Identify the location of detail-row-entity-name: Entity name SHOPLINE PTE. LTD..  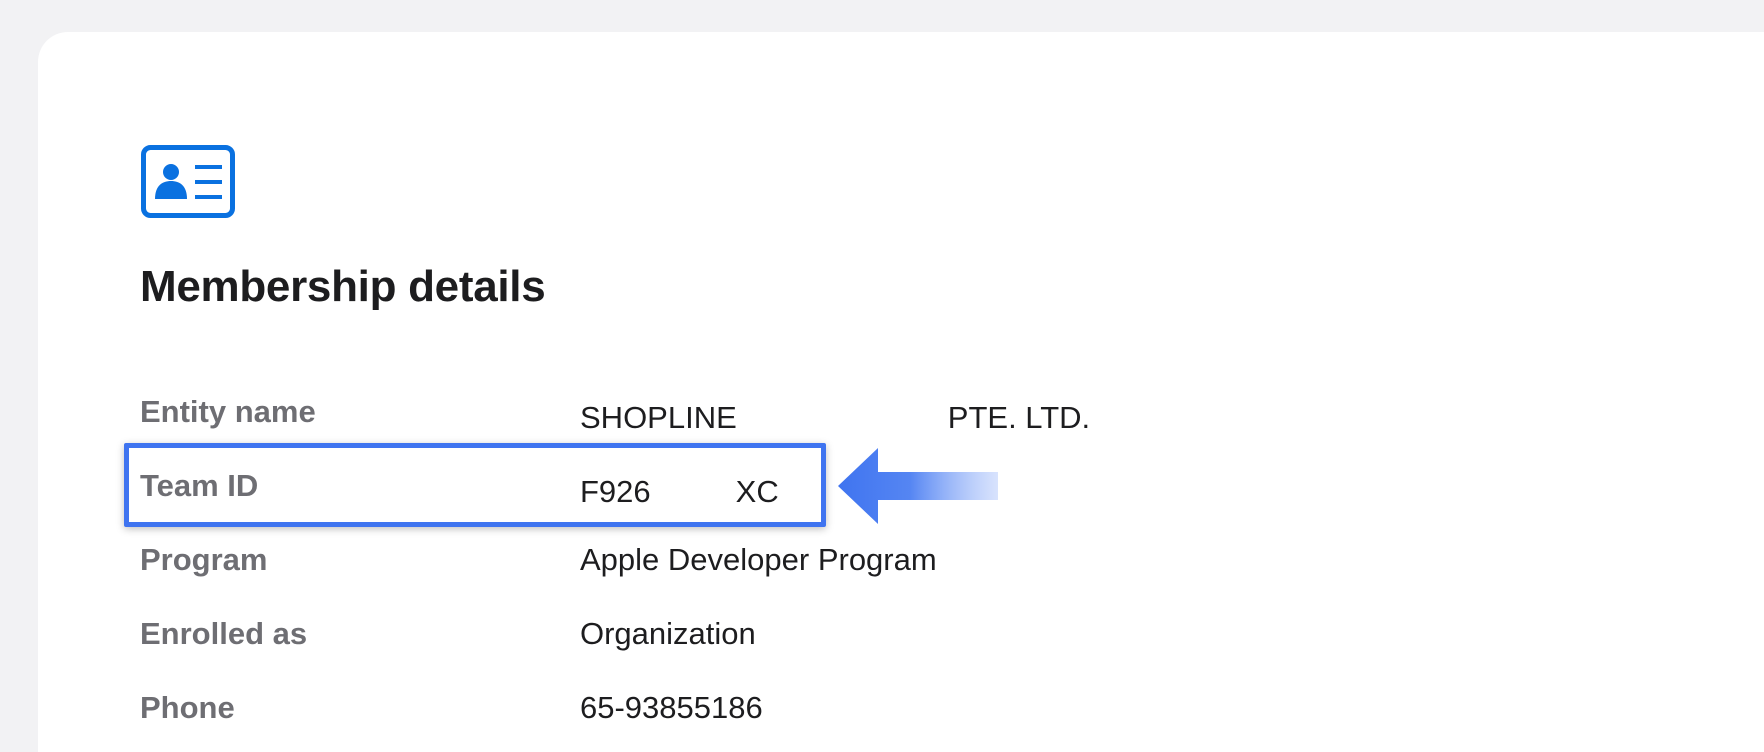
(615, 413).